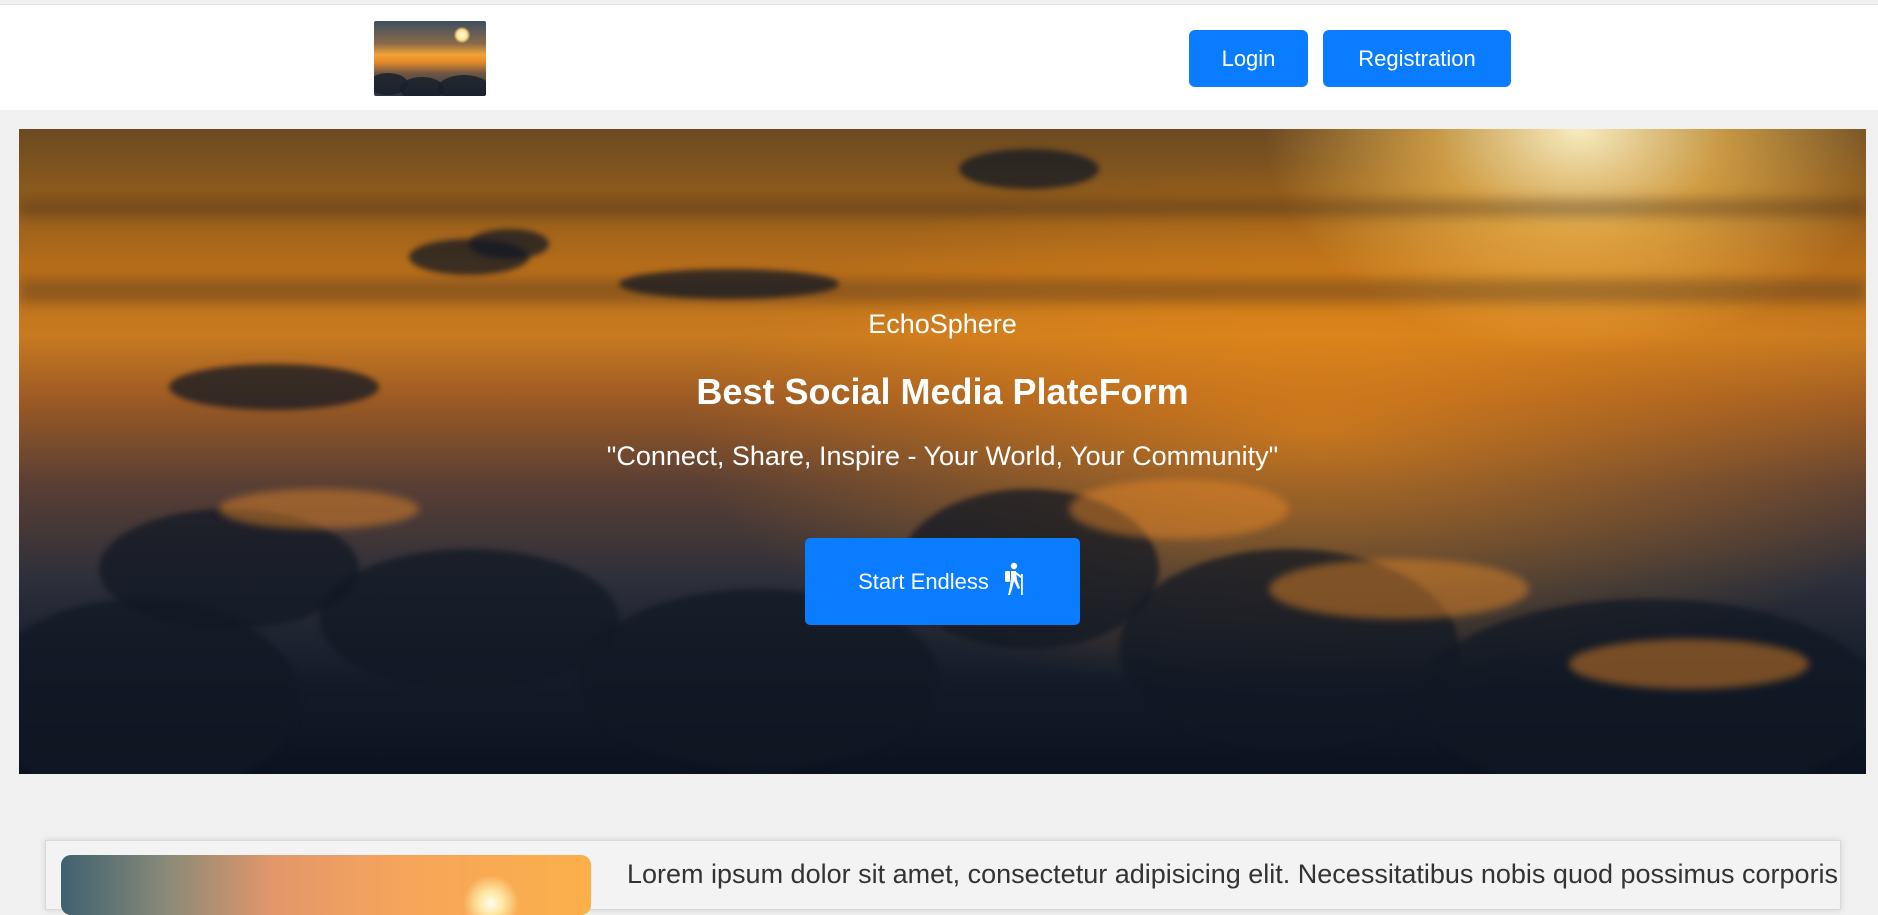  Describe the element at coordinates (939, 57) in the screenshot. I see `top-navbar: Login Registration` at that location.